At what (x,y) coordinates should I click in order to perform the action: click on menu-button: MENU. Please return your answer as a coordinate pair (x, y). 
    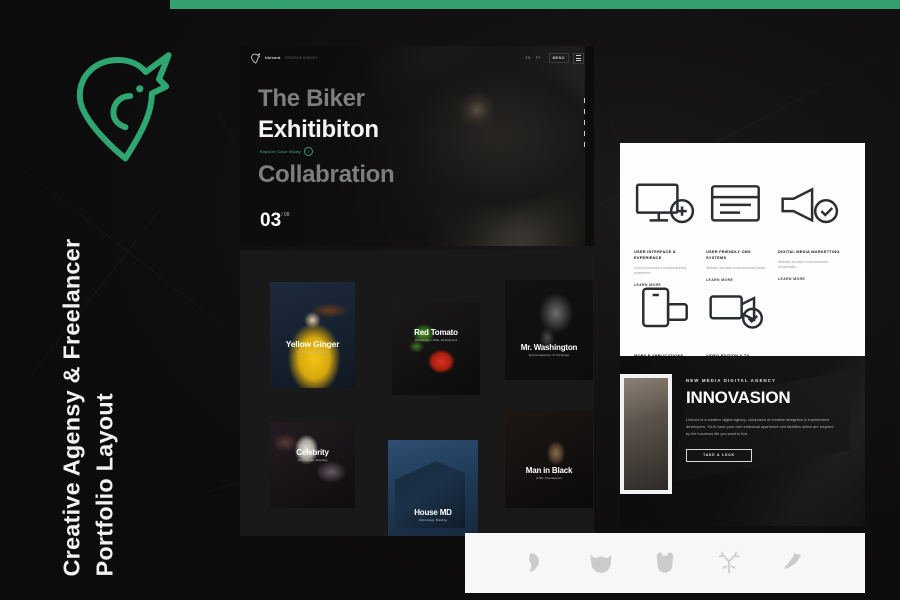
    Looking at the image, I should click on (558, 58).